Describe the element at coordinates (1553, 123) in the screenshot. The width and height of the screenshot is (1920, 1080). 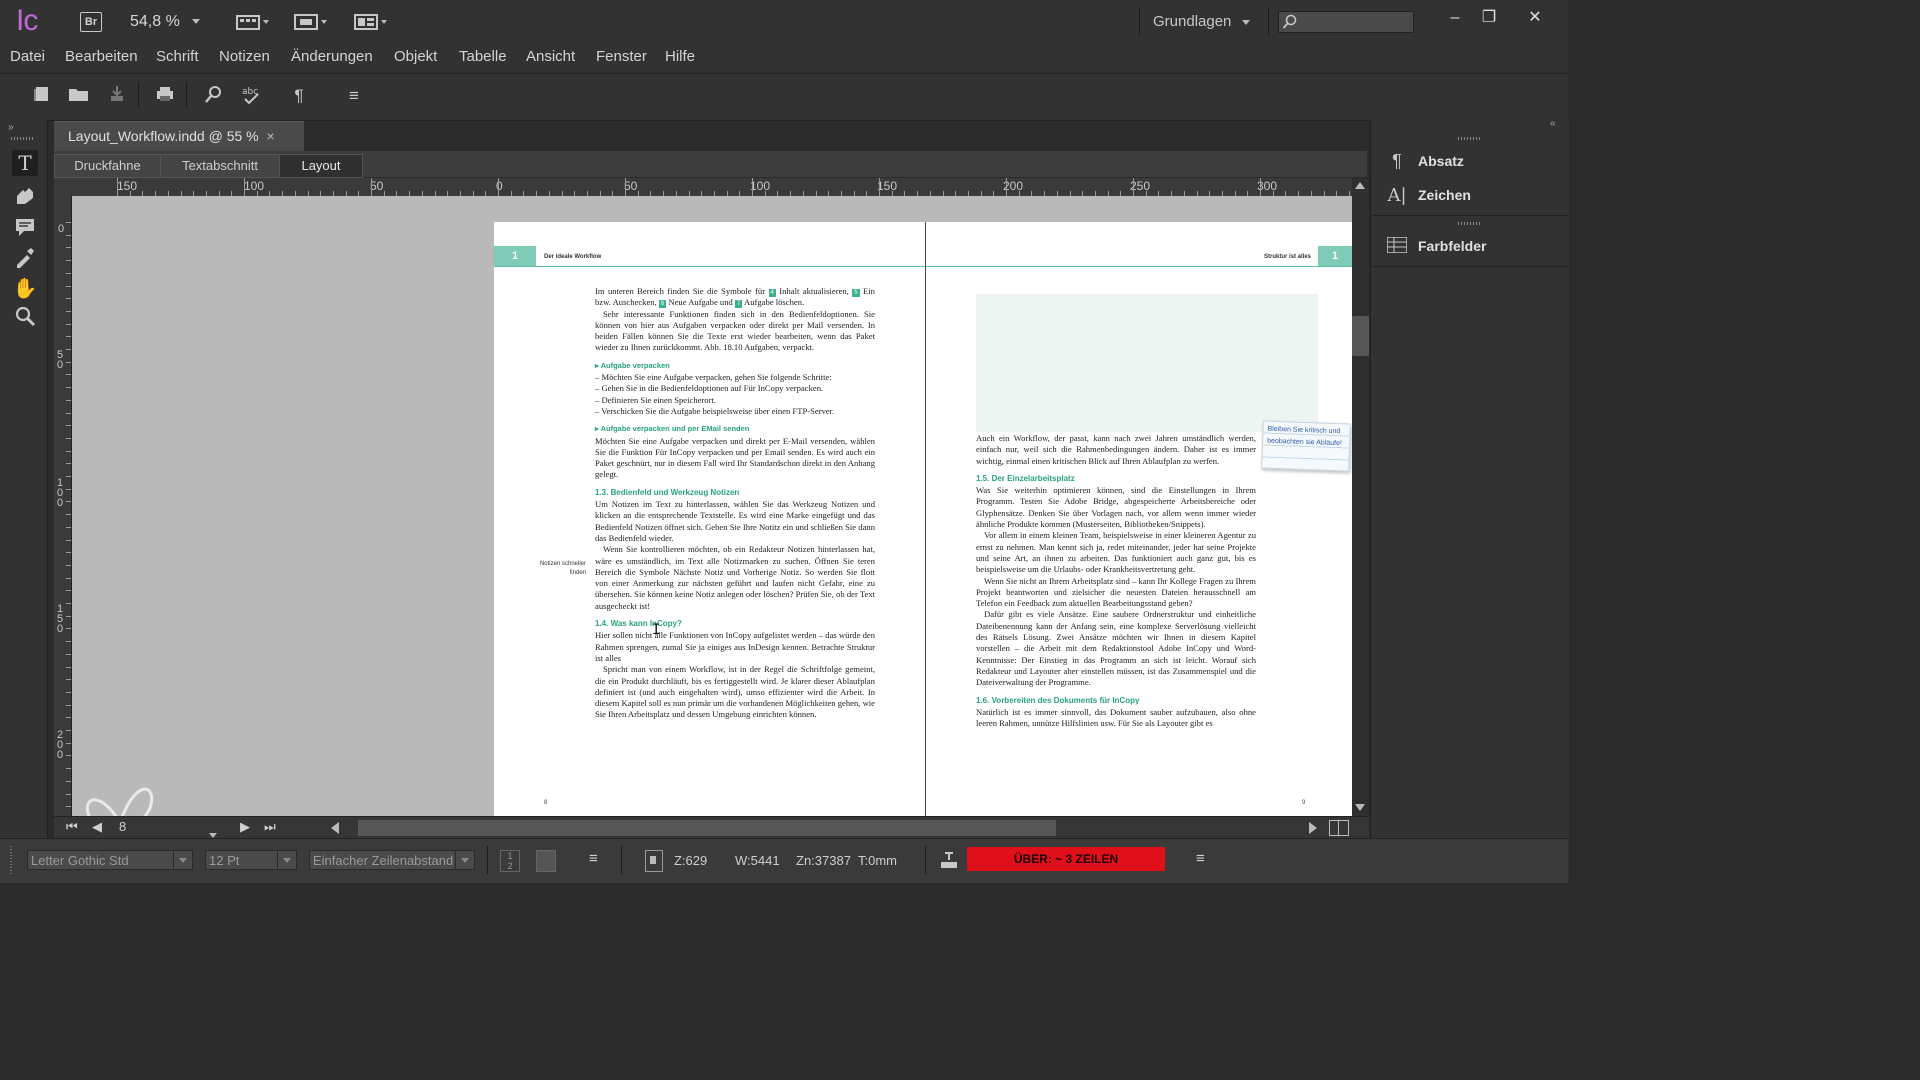
I see `collapse-panel-icon: «` at that location.